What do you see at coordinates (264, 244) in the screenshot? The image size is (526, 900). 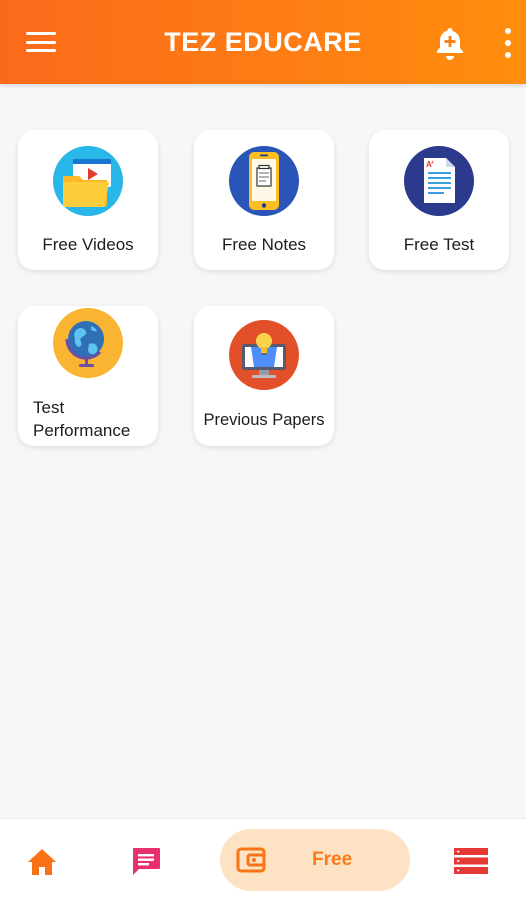 I see `tile-label: Free Notes` at bounding box center [264, 244].